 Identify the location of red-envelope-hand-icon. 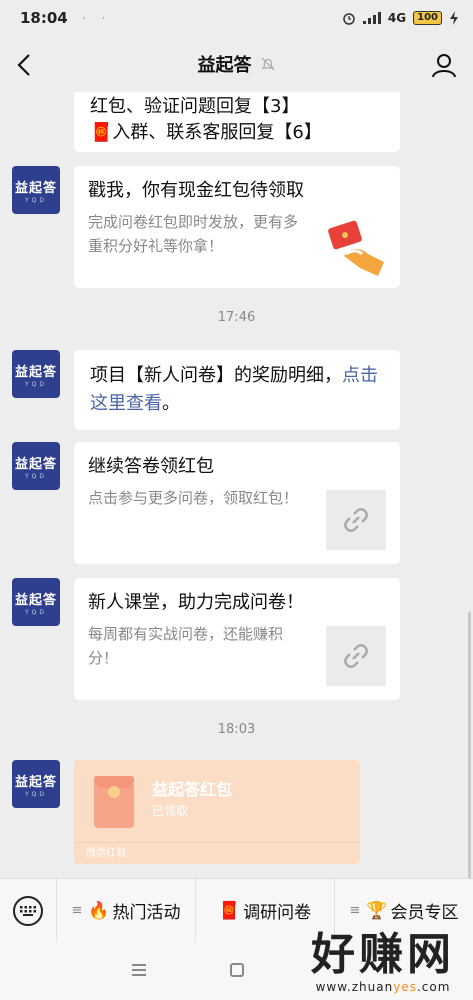
(356, 248).